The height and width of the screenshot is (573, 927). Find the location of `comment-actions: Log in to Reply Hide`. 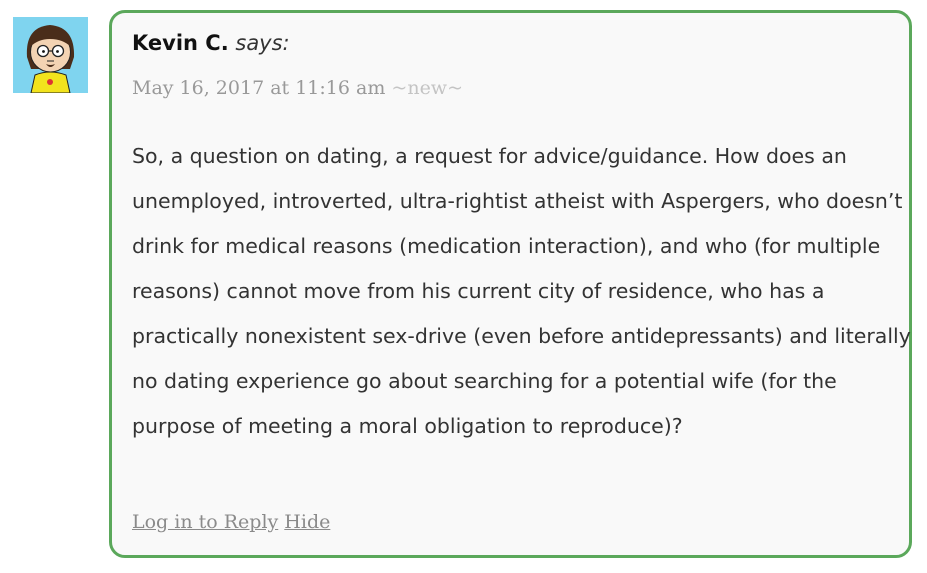

comment-actions: Log in to Reply Hide is located at coordinates (231, 522).